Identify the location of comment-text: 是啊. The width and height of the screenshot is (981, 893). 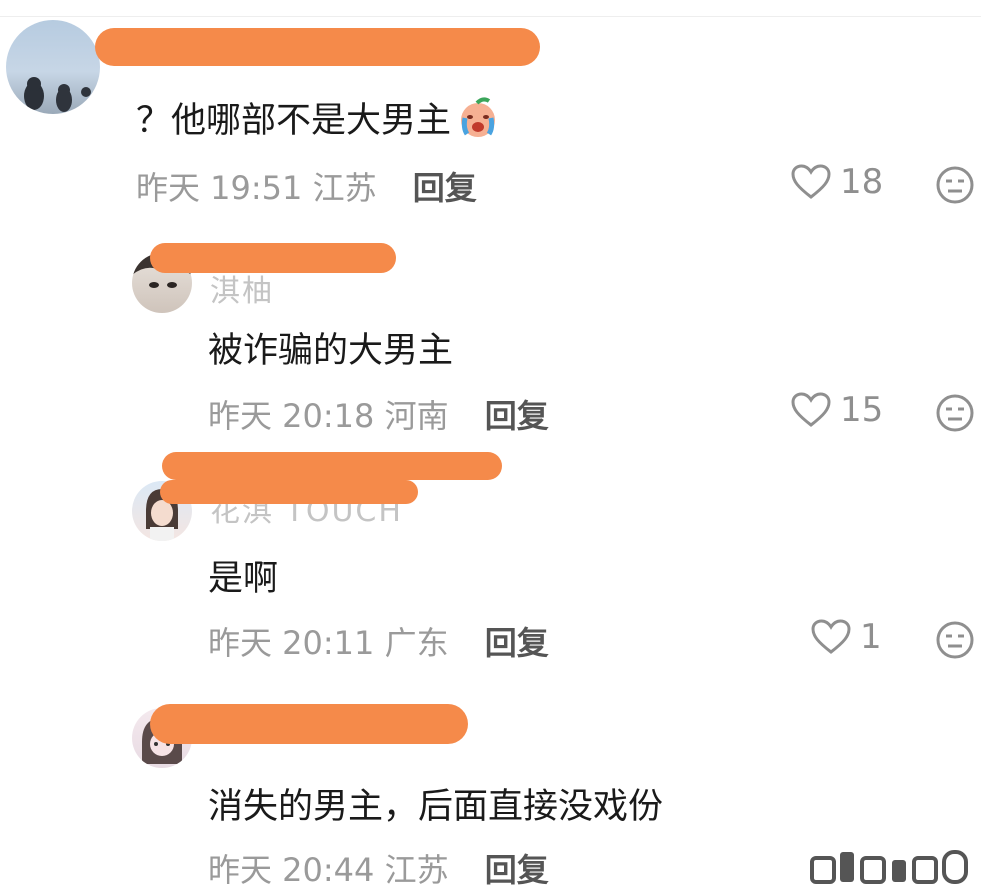
(243, 579).